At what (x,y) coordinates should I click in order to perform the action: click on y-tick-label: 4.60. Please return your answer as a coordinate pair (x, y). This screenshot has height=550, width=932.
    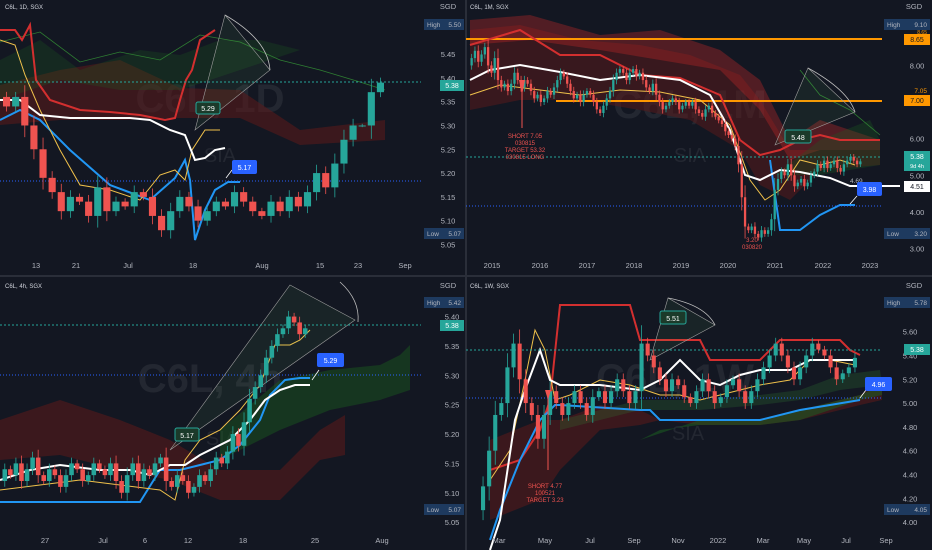
    Looking at the image, I should click on (910, 451).